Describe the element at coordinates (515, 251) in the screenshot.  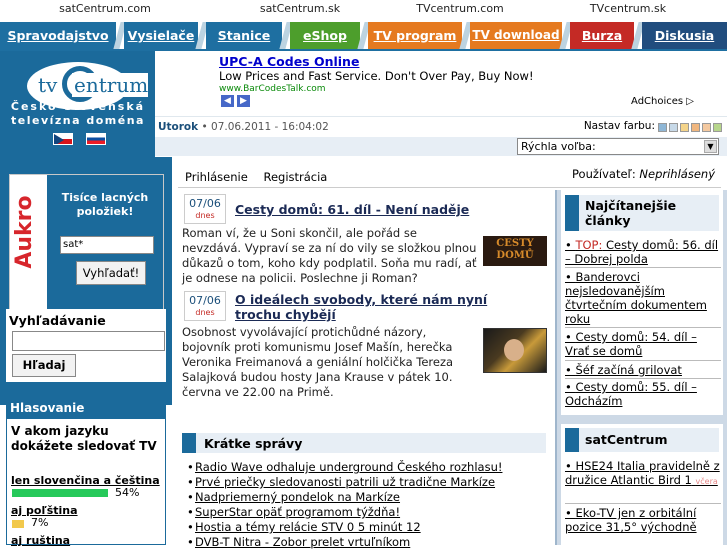
I see `article-thumbnail: CESTY DOMŮ` at that location.